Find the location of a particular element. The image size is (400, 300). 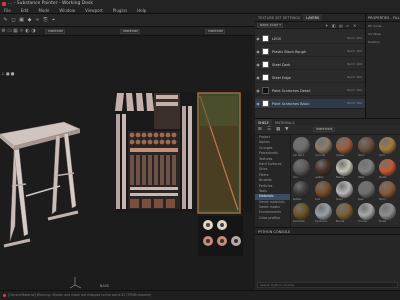

tab-layers: LAYERS is located at coordinates (313, 17).